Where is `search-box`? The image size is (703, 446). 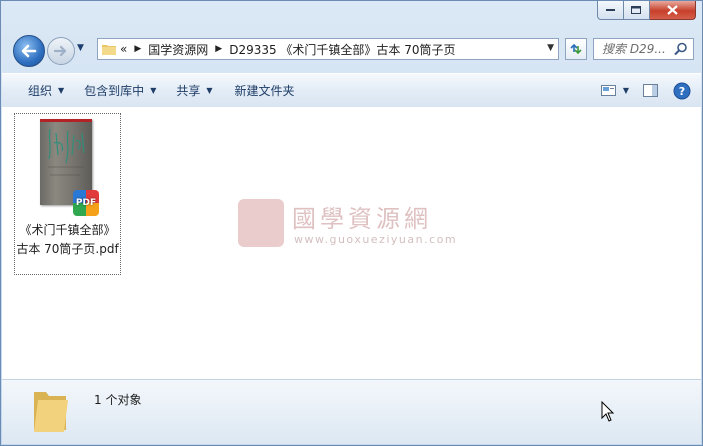 search-box is located at coordinates (643, 49).